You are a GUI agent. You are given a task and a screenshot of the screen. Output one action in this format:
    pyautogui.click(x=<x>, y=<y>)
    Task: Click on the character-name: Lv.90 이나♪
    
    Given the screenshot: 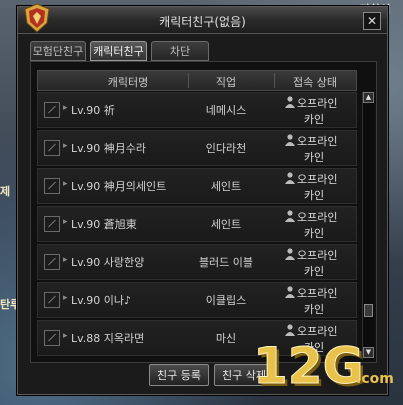 What is the action you would take?
    pyautogui.click(x=101, y=300)
    